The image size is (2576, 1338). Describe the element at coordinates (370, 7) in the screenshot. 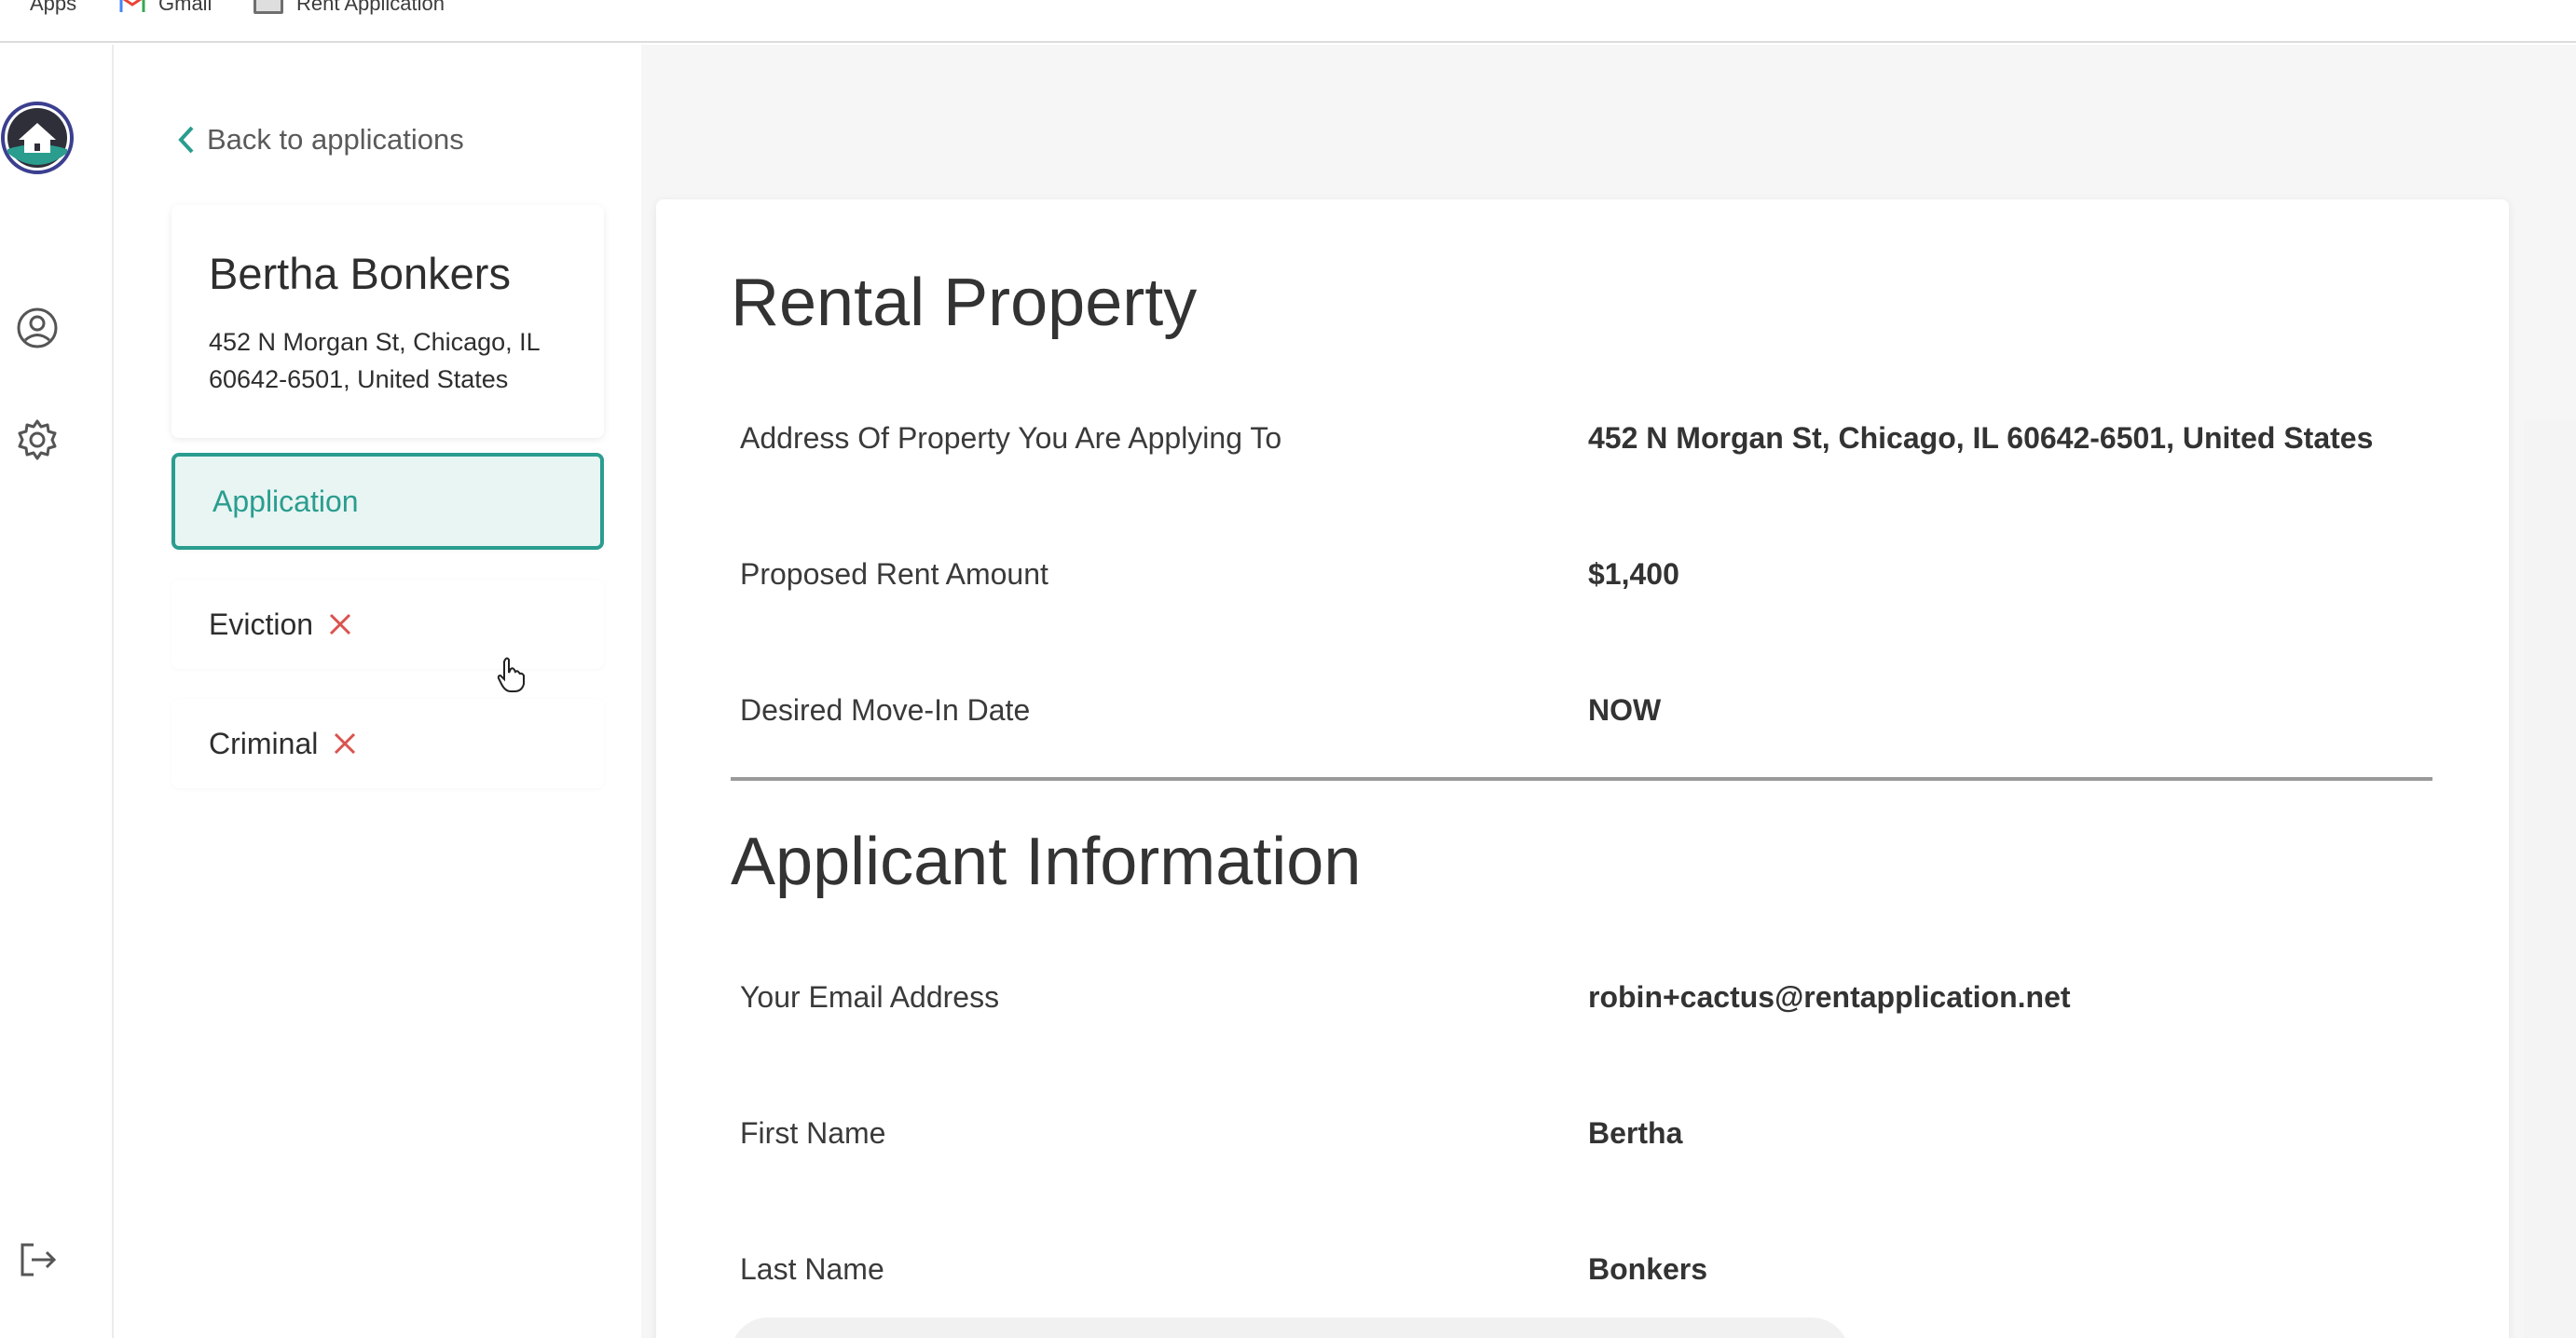

I see `bookmark-rent-application-label: Rent Application` at that location.